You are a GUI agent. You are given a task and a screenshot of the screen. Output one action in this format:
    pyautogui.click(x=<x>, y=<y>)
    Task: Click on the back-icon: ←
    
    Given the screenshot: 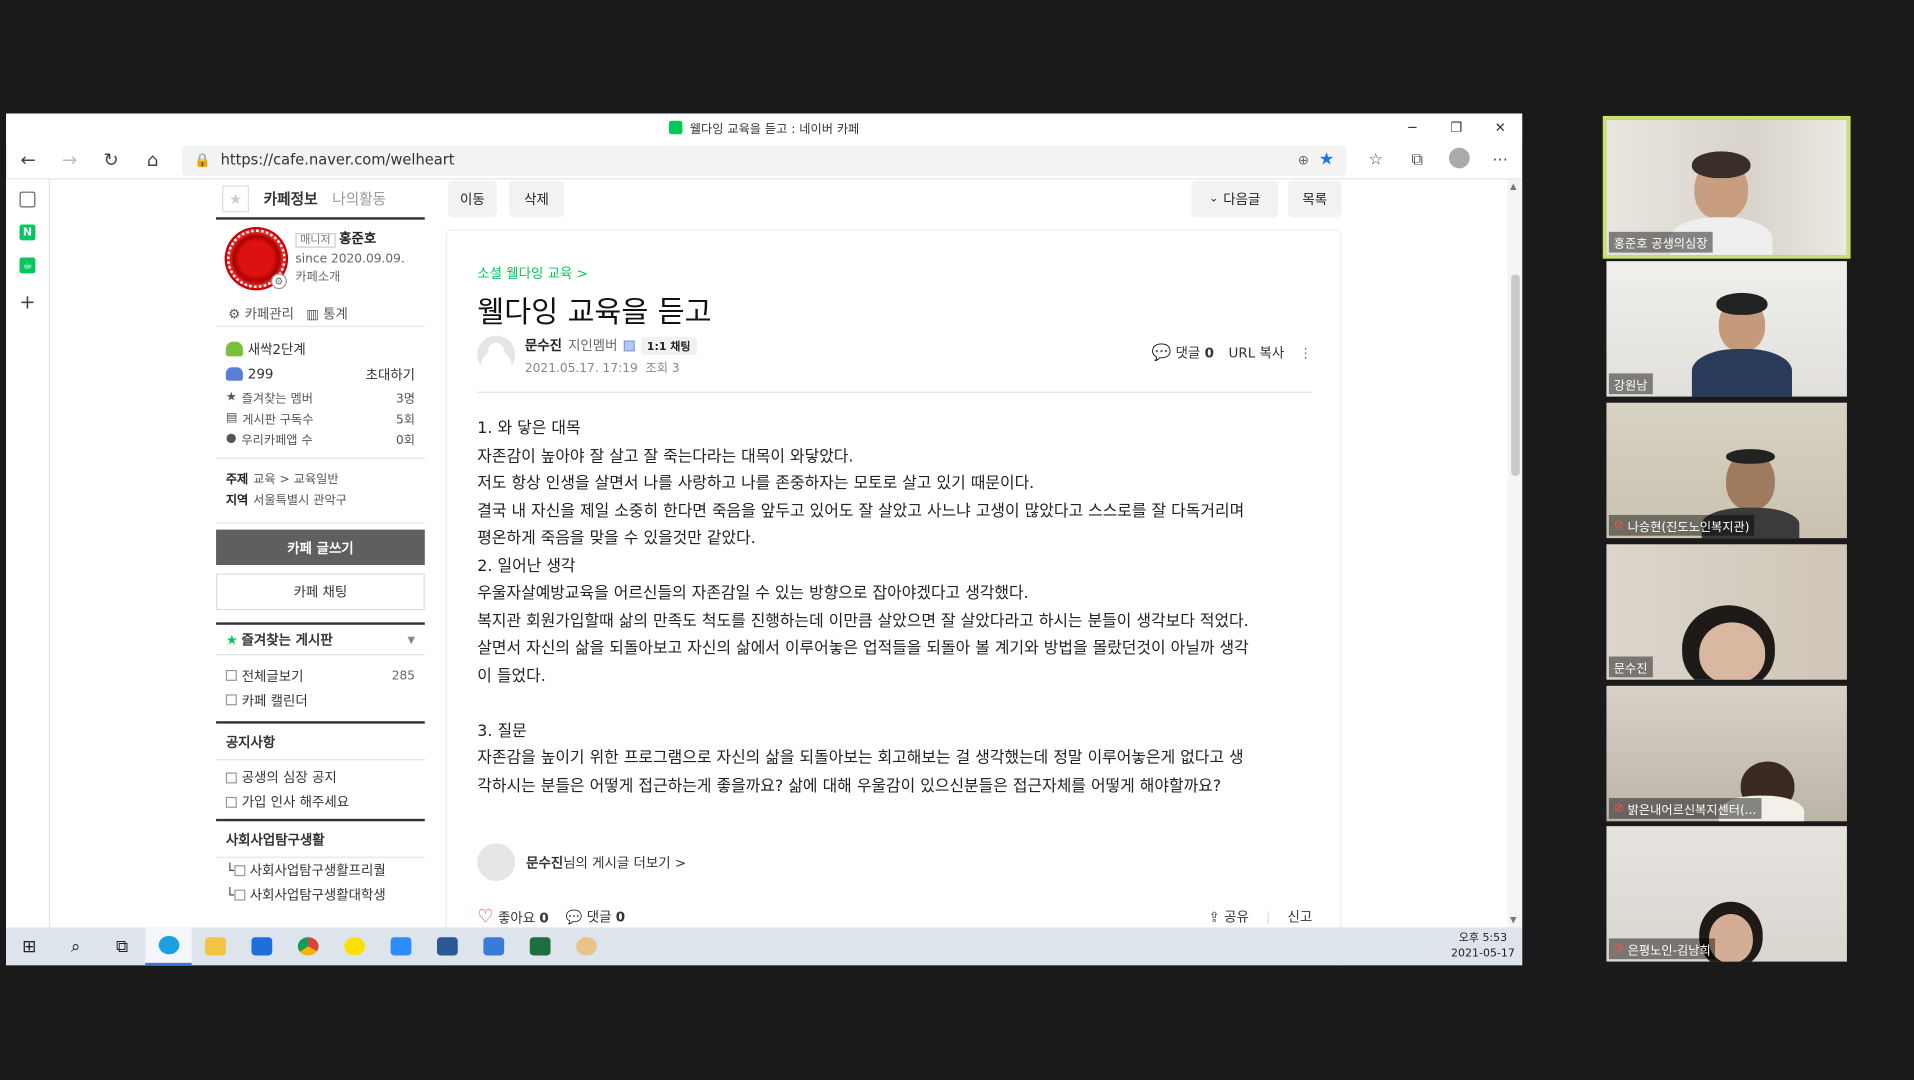 What is the action you would take?
    pyautogui.click(x=28, y=160)
    